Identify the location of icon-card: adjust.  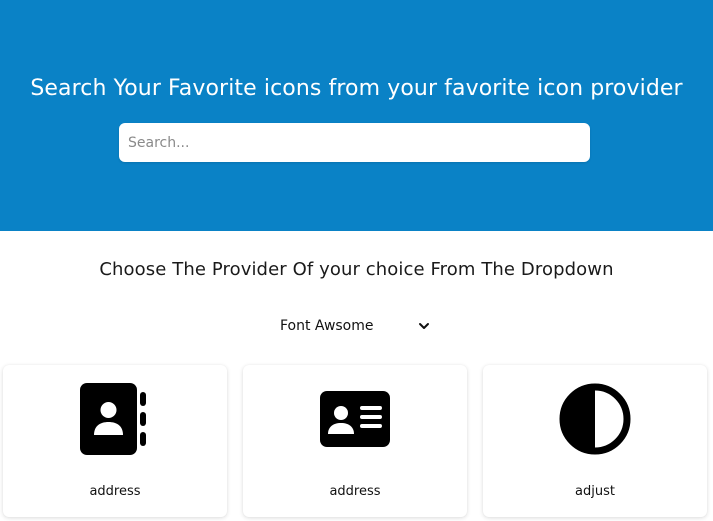
(595, 441).